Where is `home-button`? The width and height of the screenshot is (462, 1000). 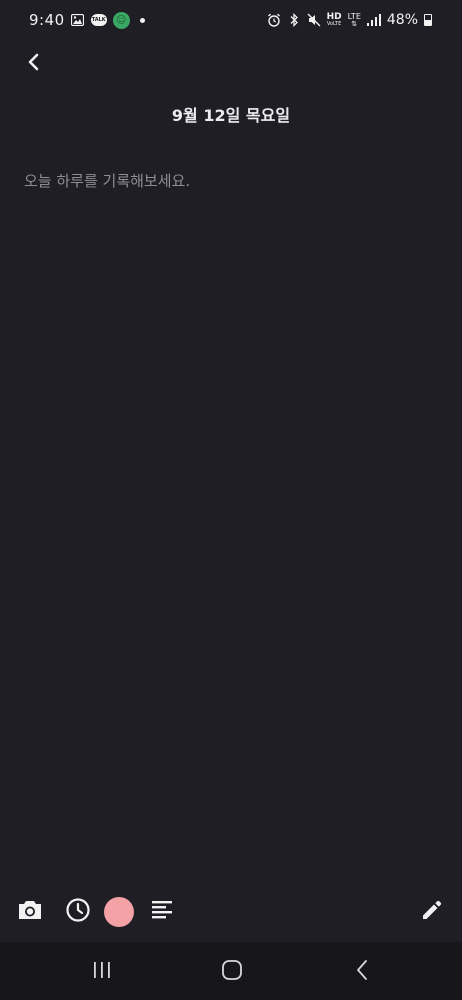 home-button is located at coordinates (232, 972).